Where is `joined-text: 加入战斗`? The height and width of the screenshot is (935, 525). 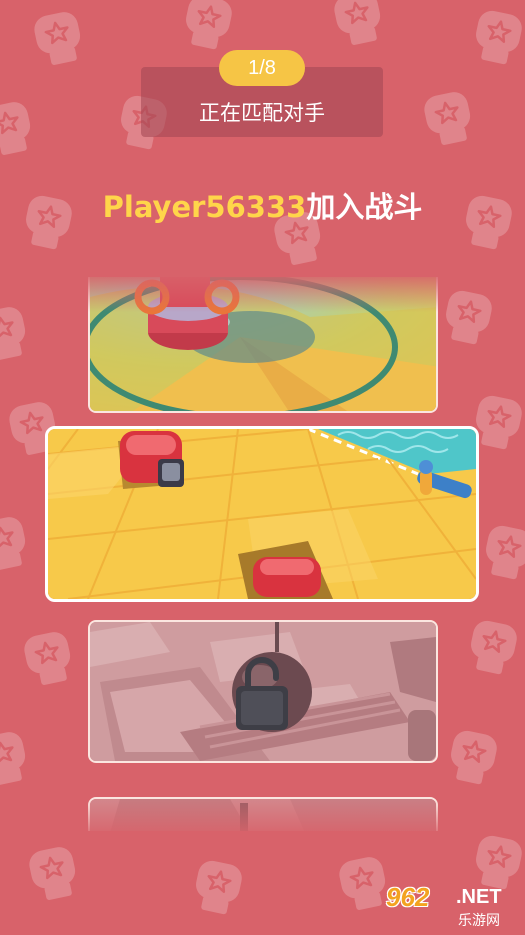
joined-text: 加入战斗 is located at coordinates (364, 207).